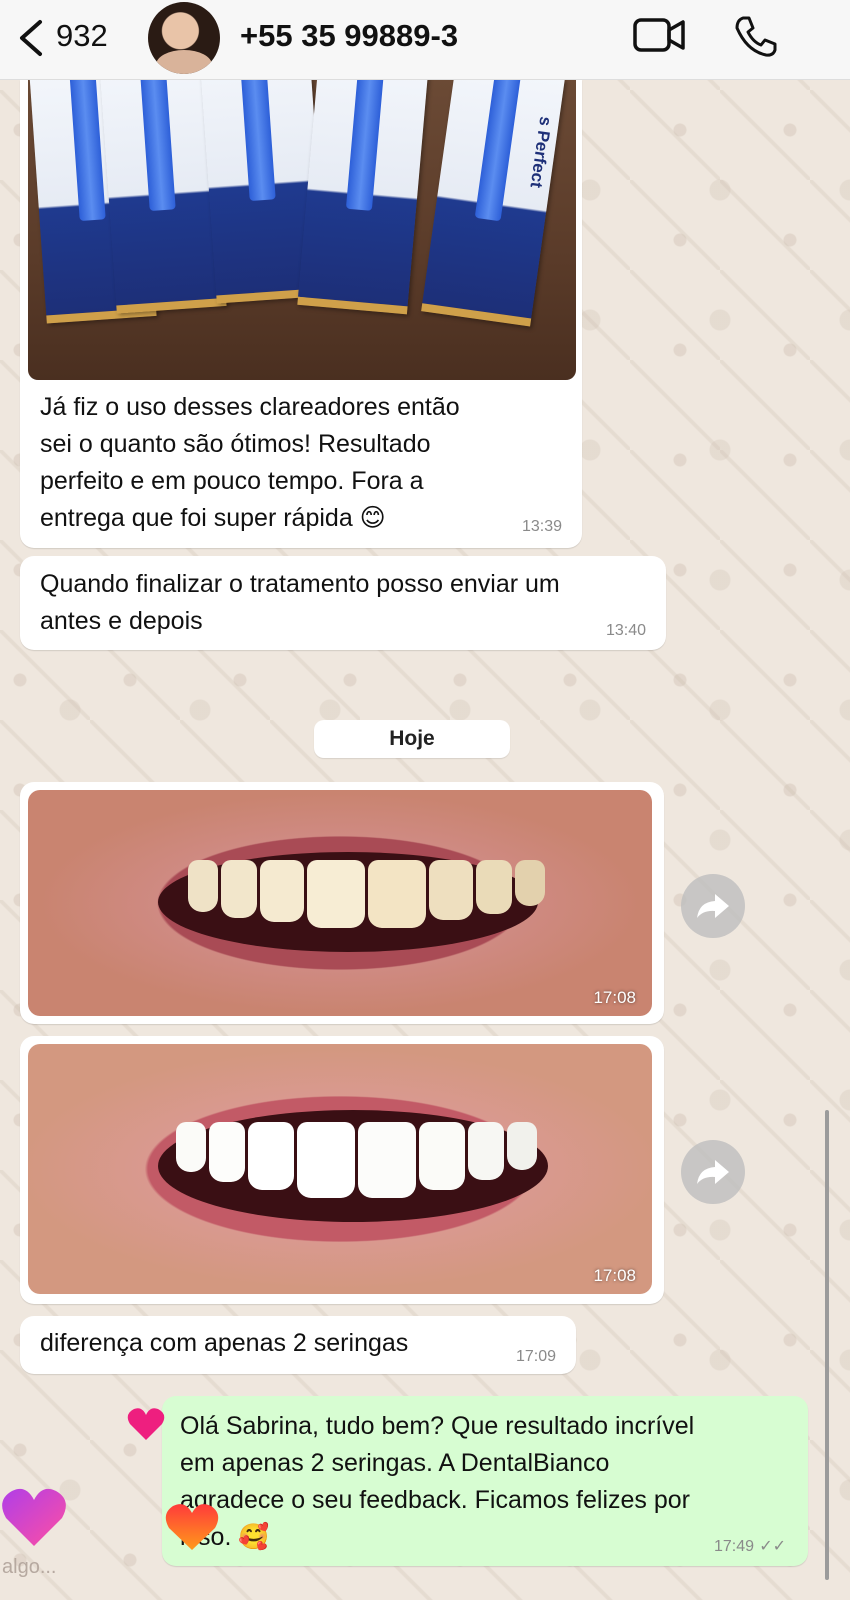 This screenshot has width=850, height=1600. I want to click on phone-icon, so click(756, 36).